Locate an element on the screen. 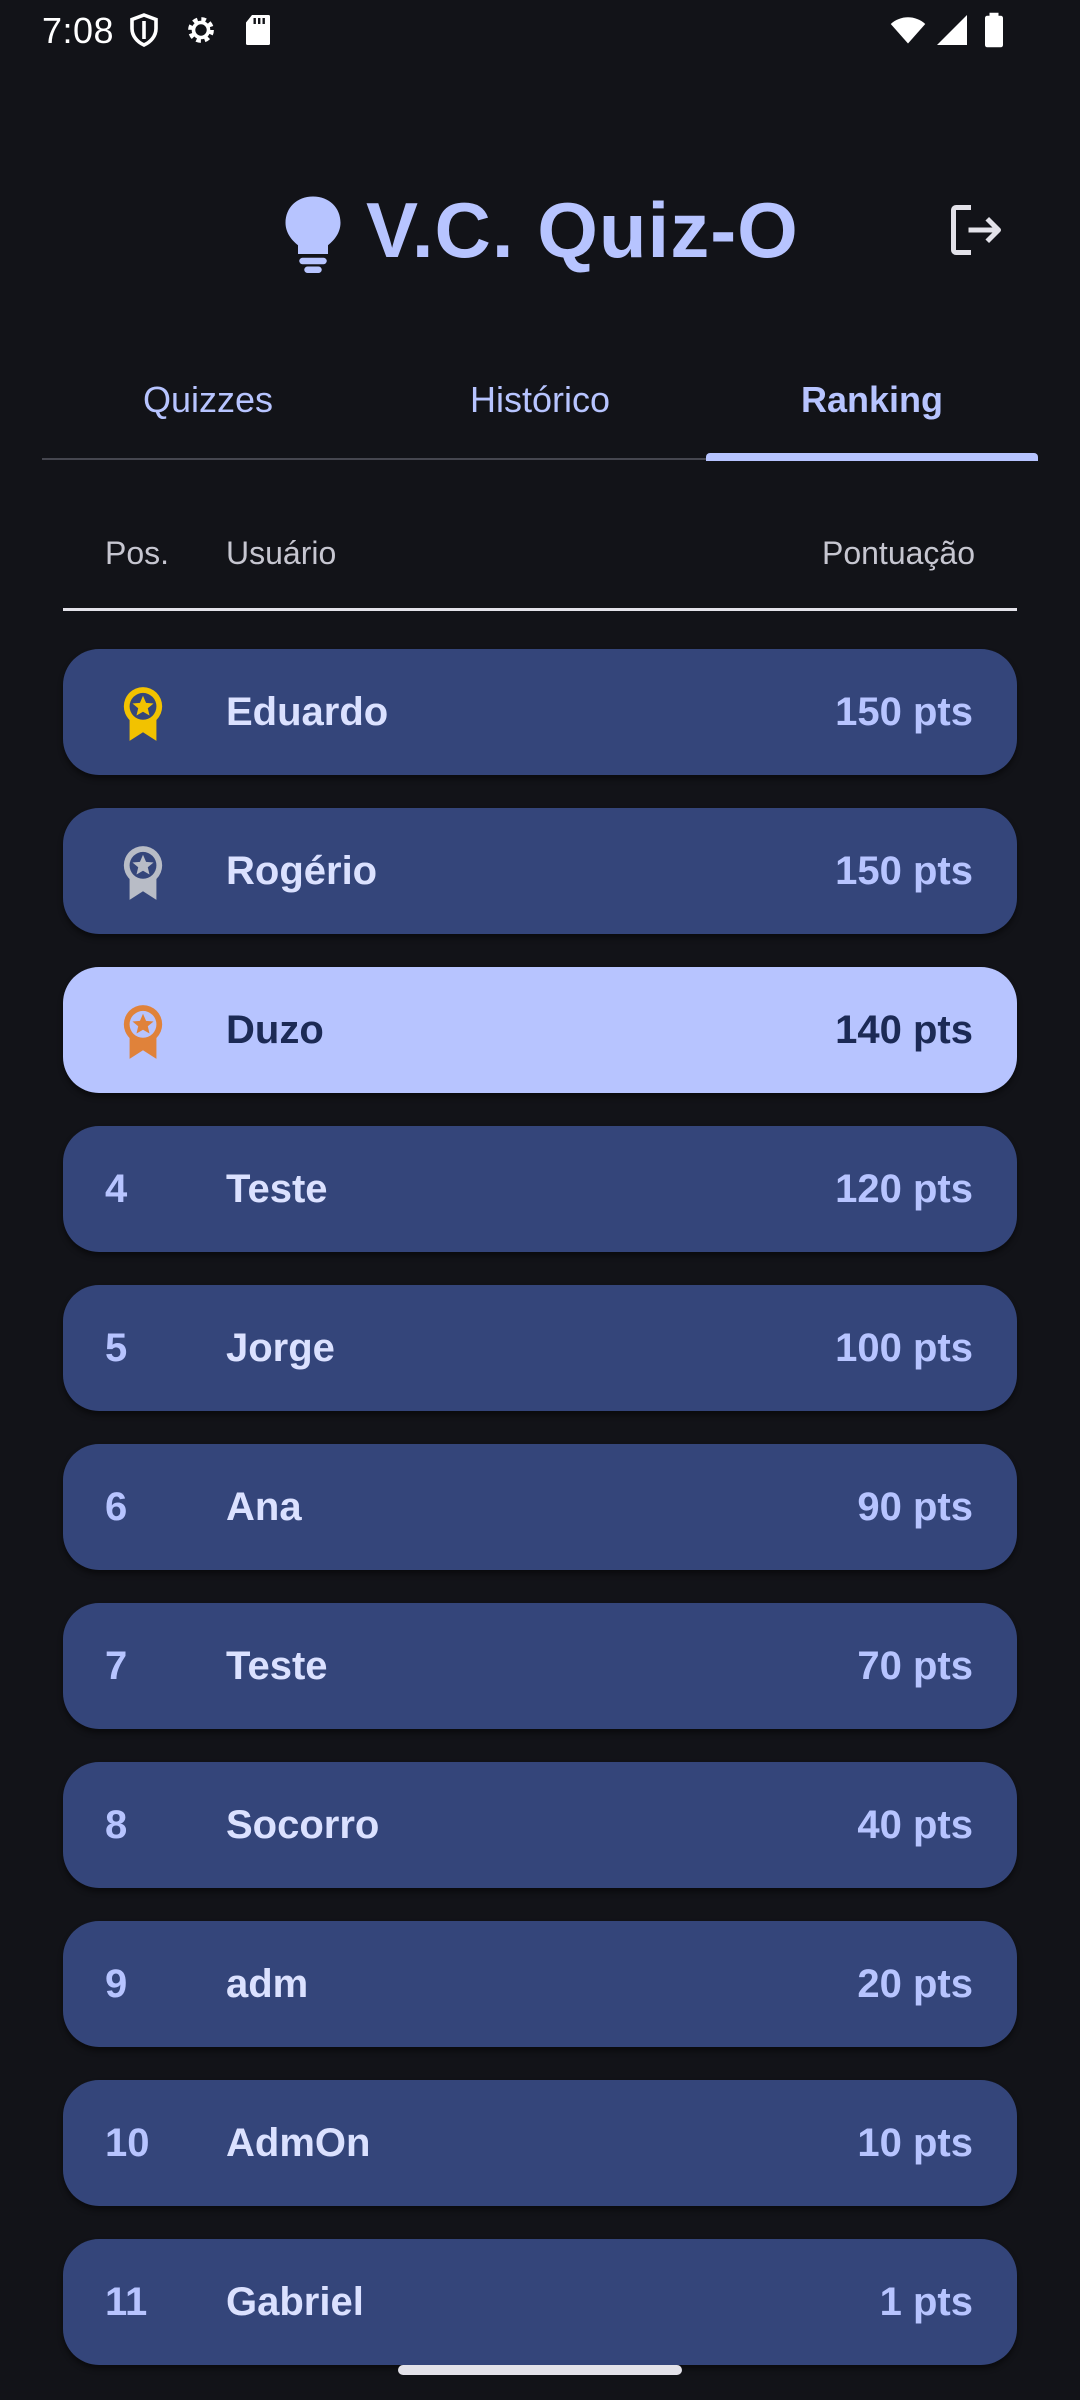  logout-icon is located at coordinates (976, 230).